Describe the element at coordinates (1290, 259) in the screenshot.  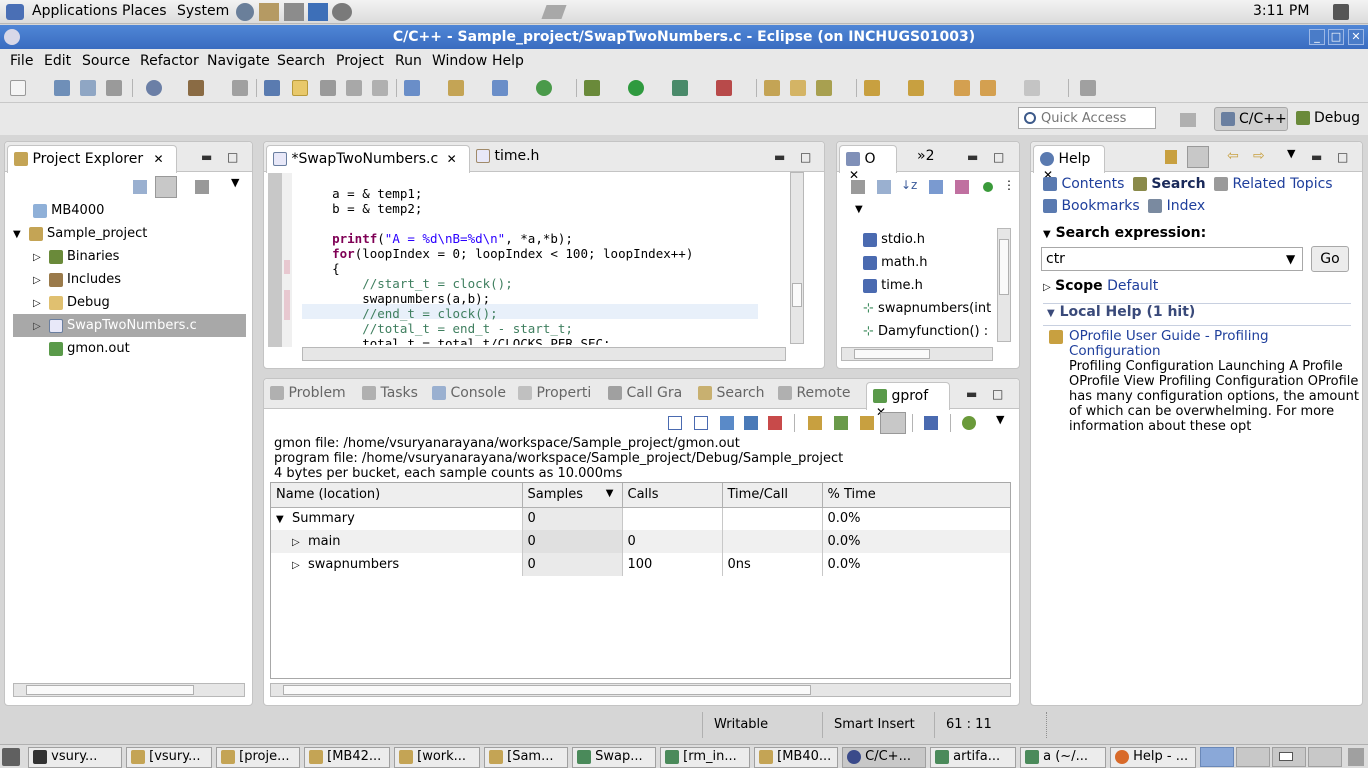
I see `chevron-down-icon: ▼` at that location.